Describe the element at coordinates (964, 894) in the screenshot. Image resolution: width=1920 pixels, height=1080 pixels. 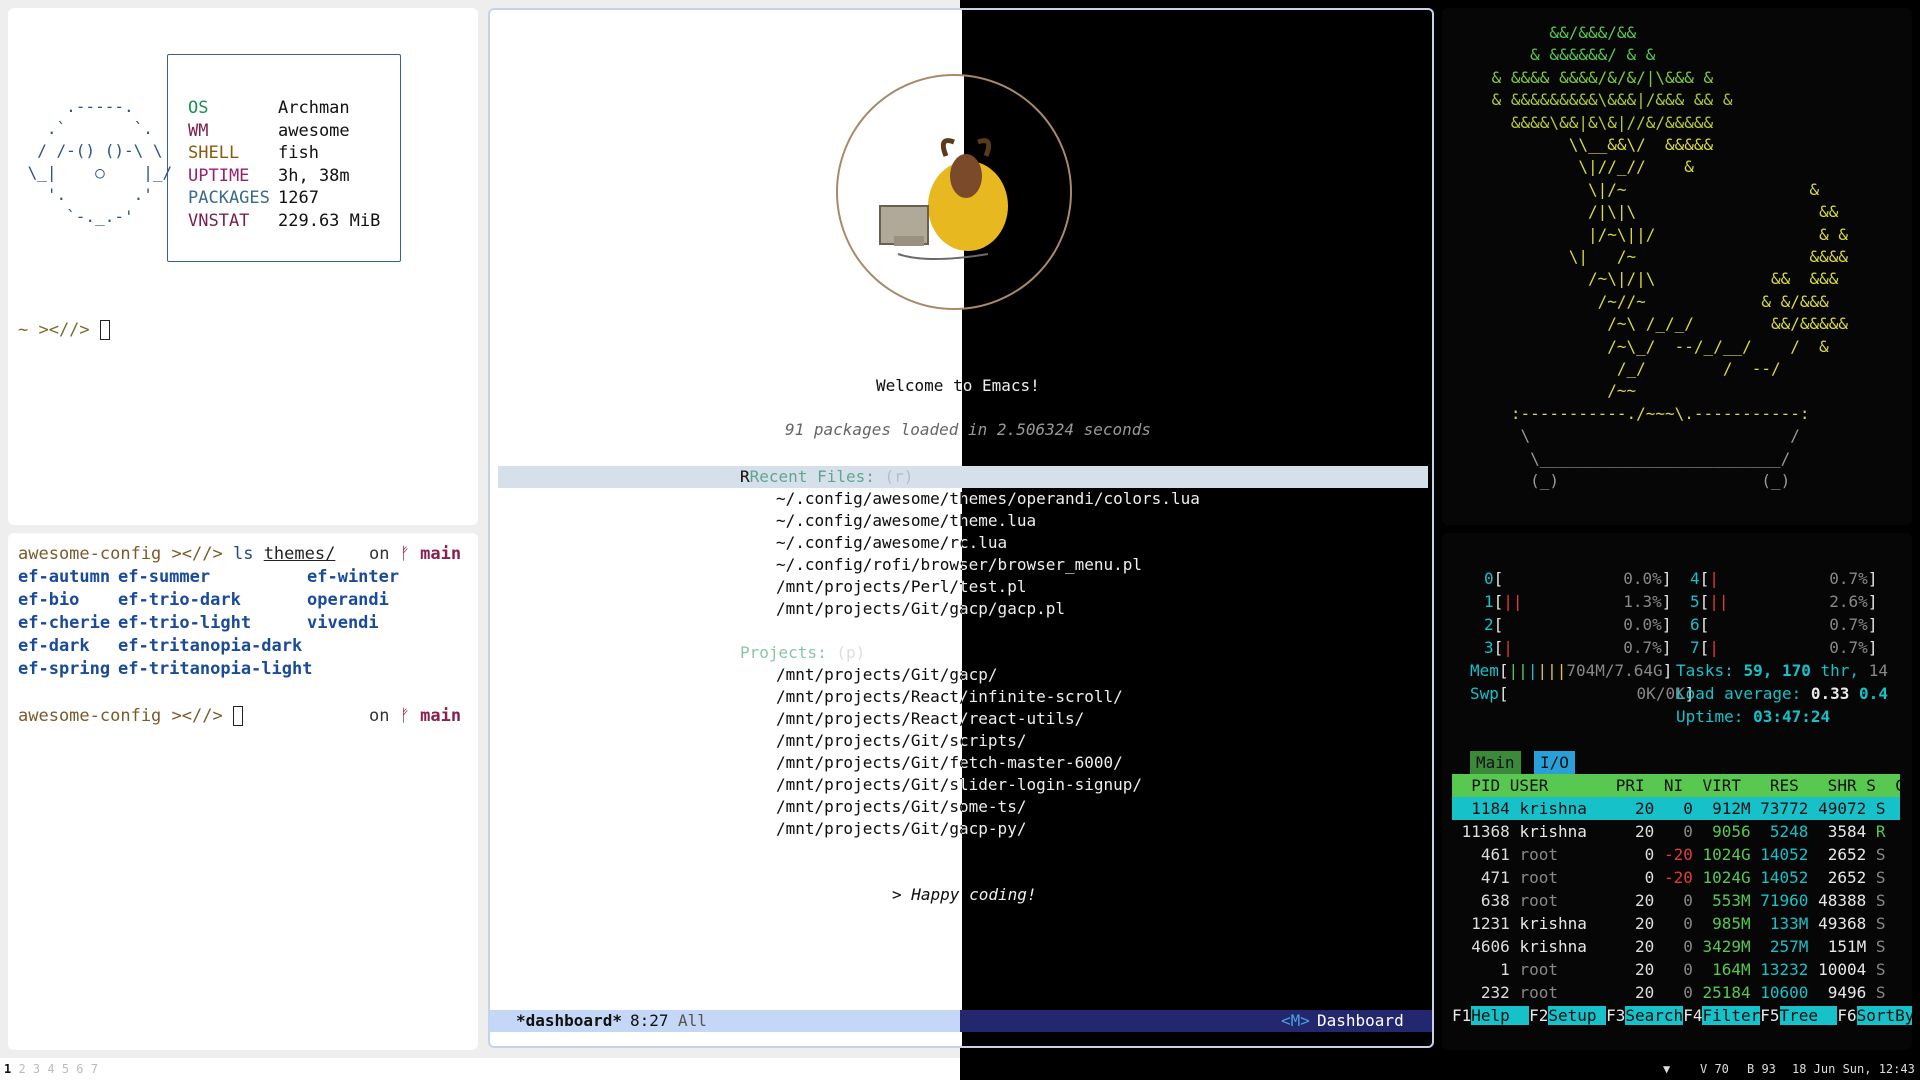
I see `footer-message: > Happy coding!` at that location.